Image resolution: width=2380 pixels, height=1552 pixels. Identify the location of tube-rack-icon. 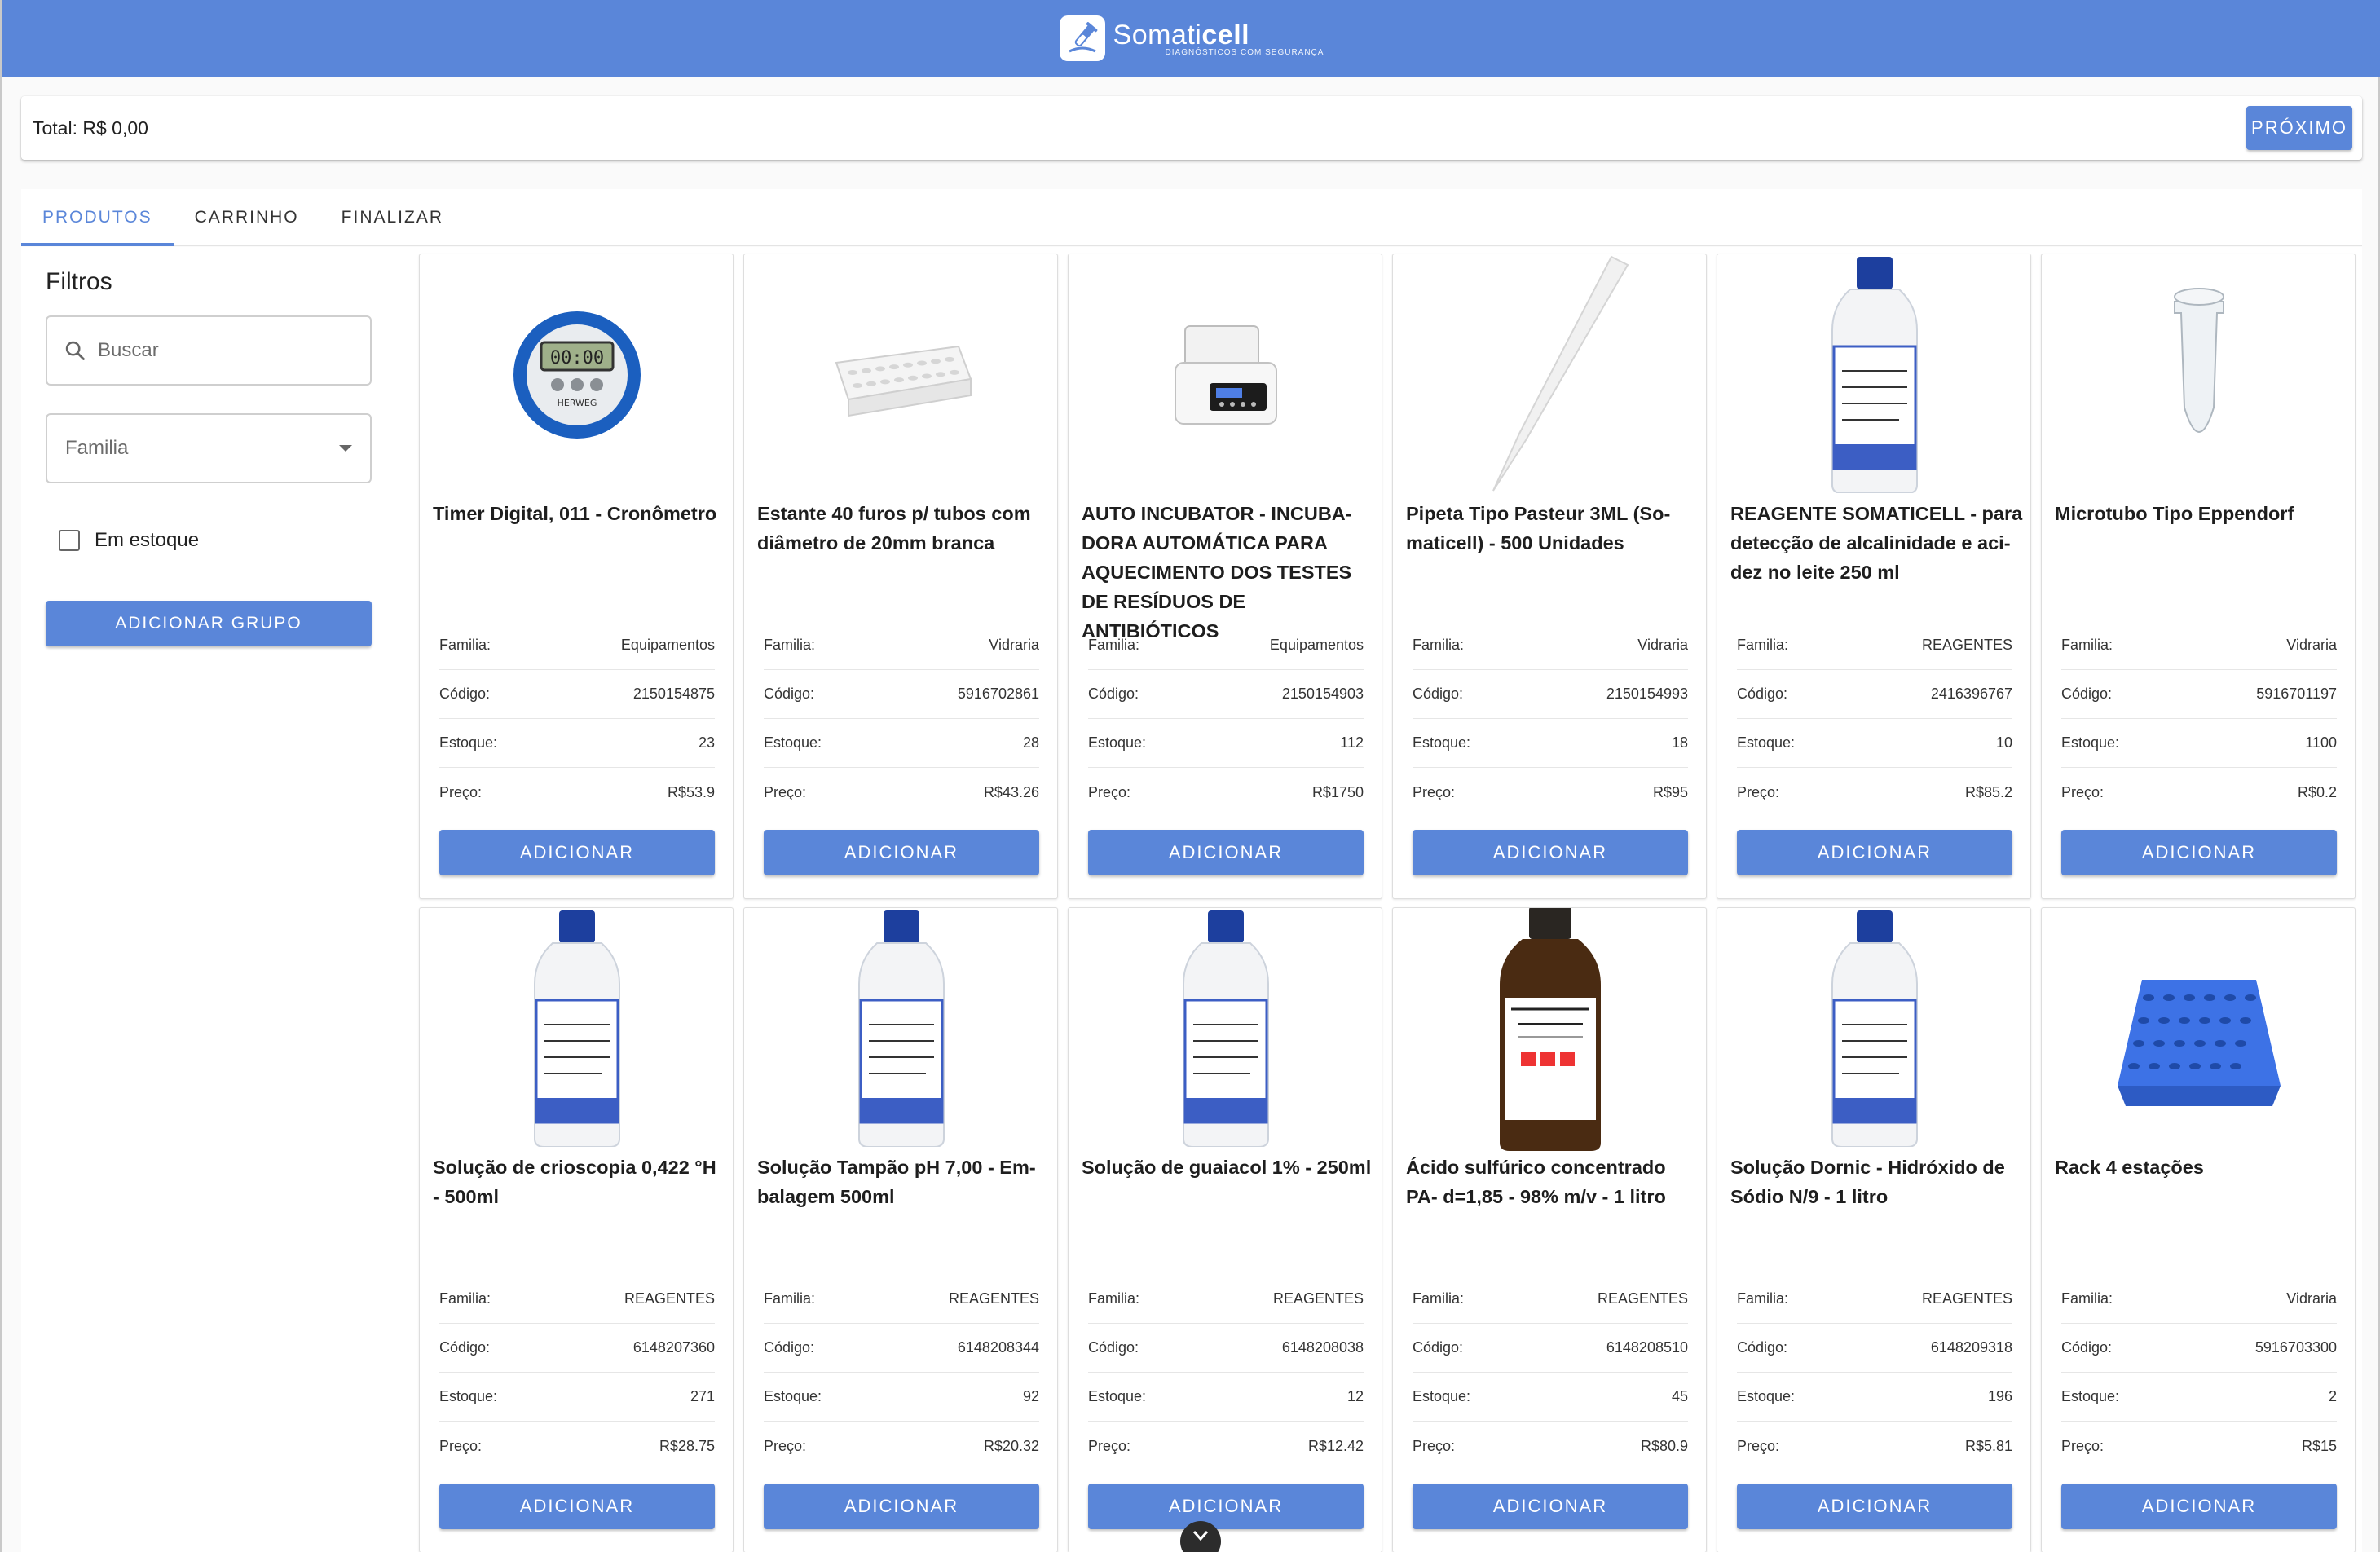
(902, 377).